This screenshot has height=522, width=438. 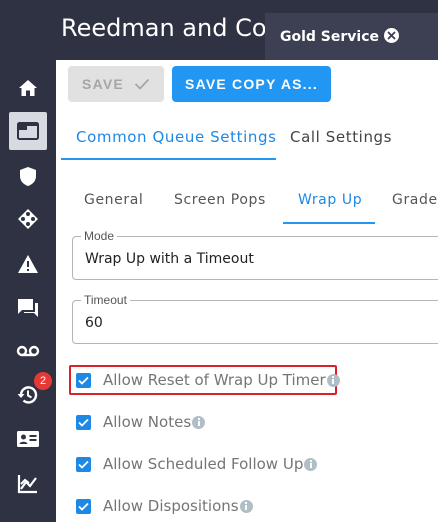 I want to click on browser-window-icon, so click(x=28, y=131).